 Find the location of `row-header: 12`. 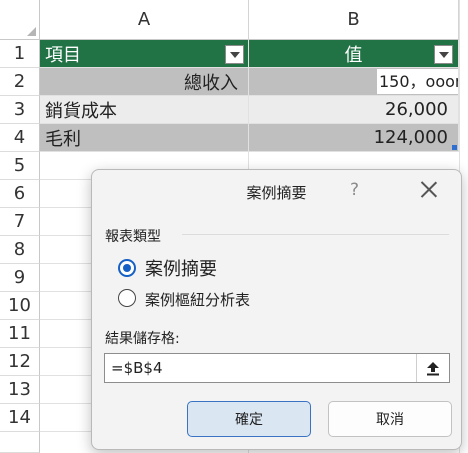

row-header: 12 is located at coordinates (20, 362).